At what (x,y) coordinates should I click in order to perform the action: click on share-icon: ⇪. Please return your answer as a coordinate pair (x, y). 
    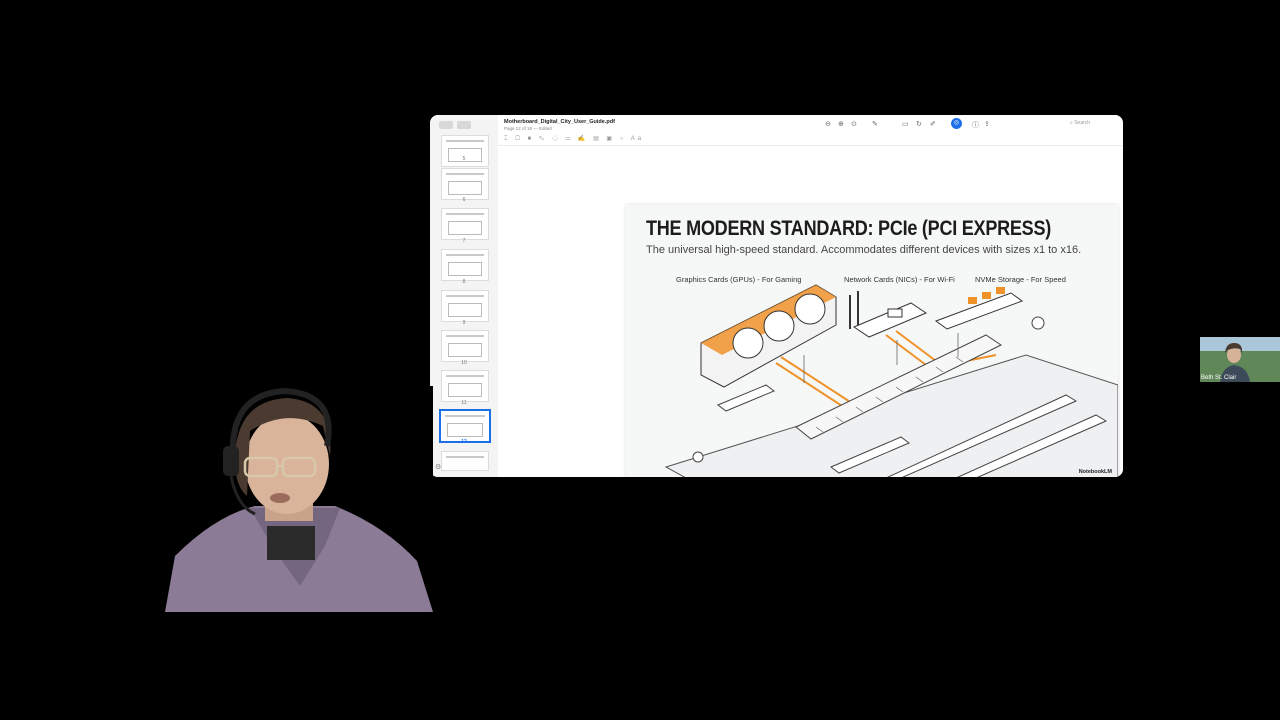
    Looking at the image, I should click on (987, 124).